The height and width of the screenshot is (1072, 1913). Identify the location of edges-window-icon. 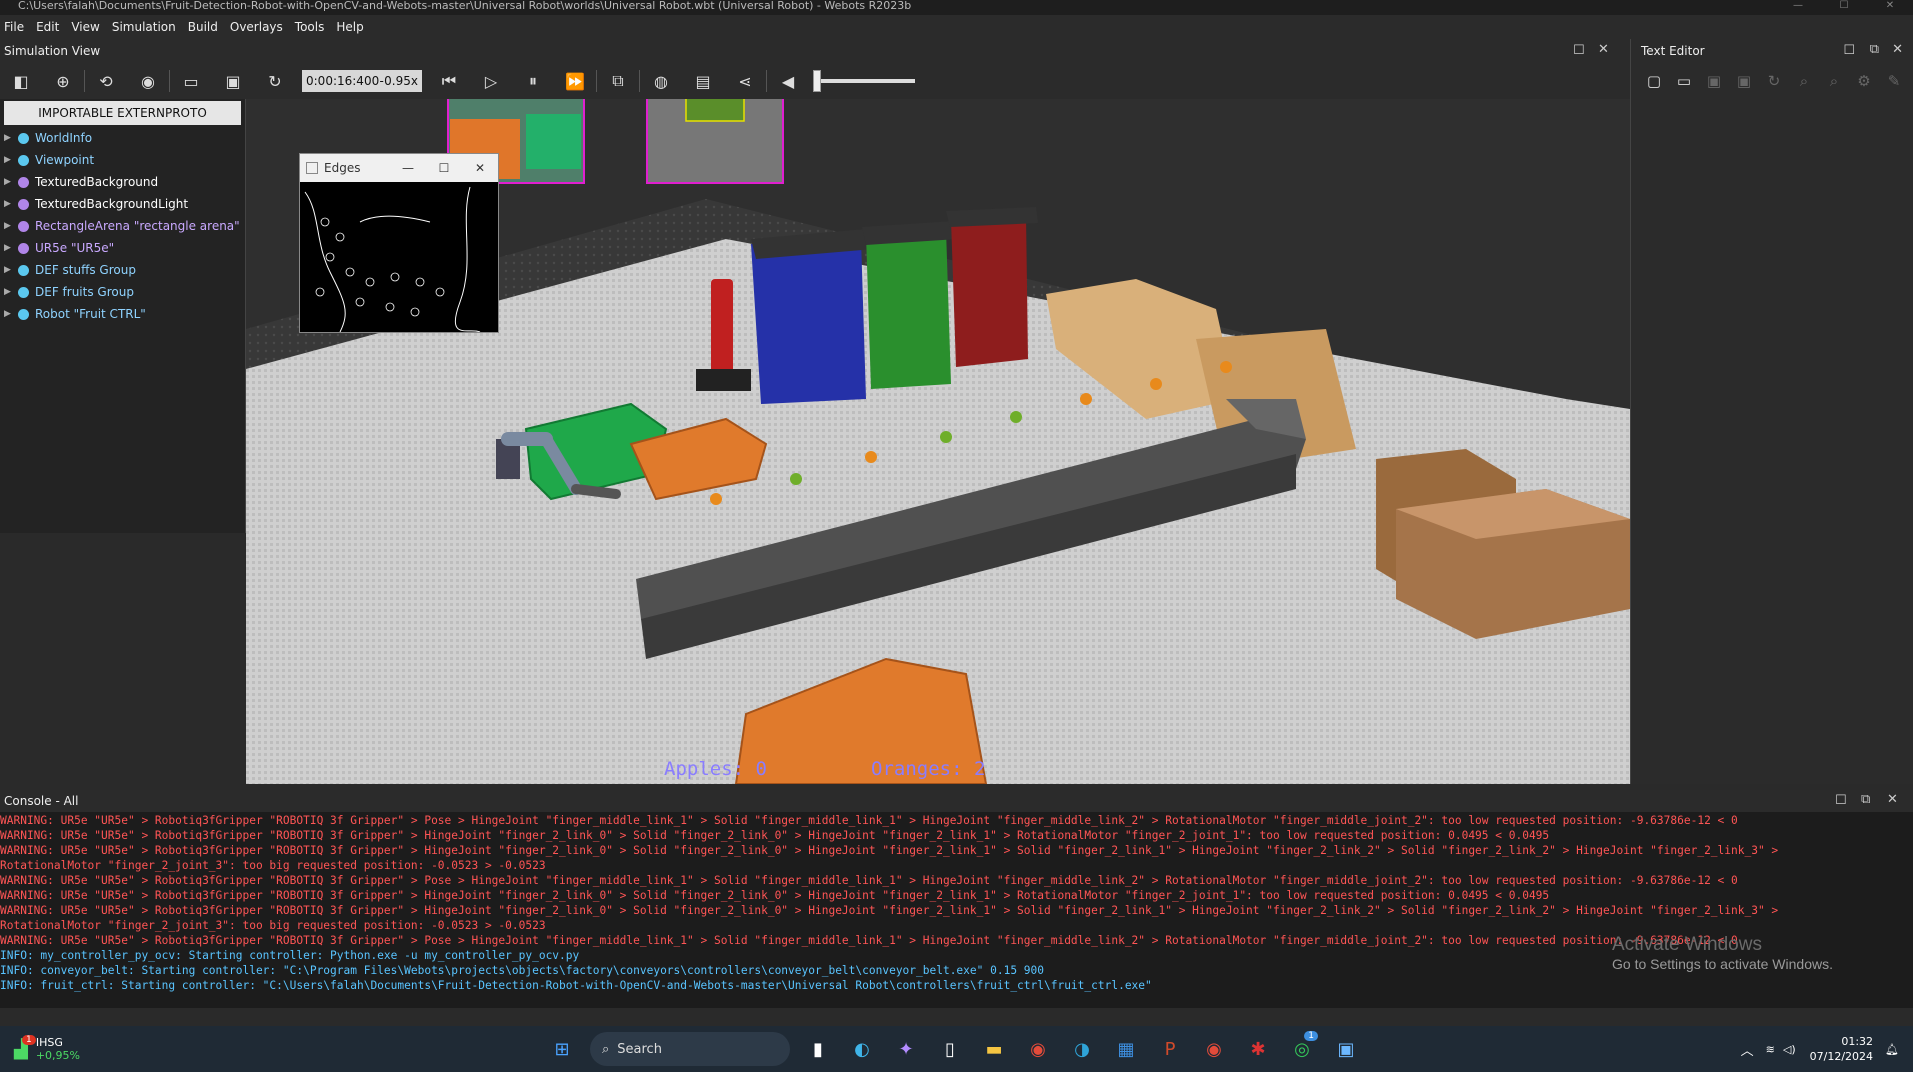
(312, 168).